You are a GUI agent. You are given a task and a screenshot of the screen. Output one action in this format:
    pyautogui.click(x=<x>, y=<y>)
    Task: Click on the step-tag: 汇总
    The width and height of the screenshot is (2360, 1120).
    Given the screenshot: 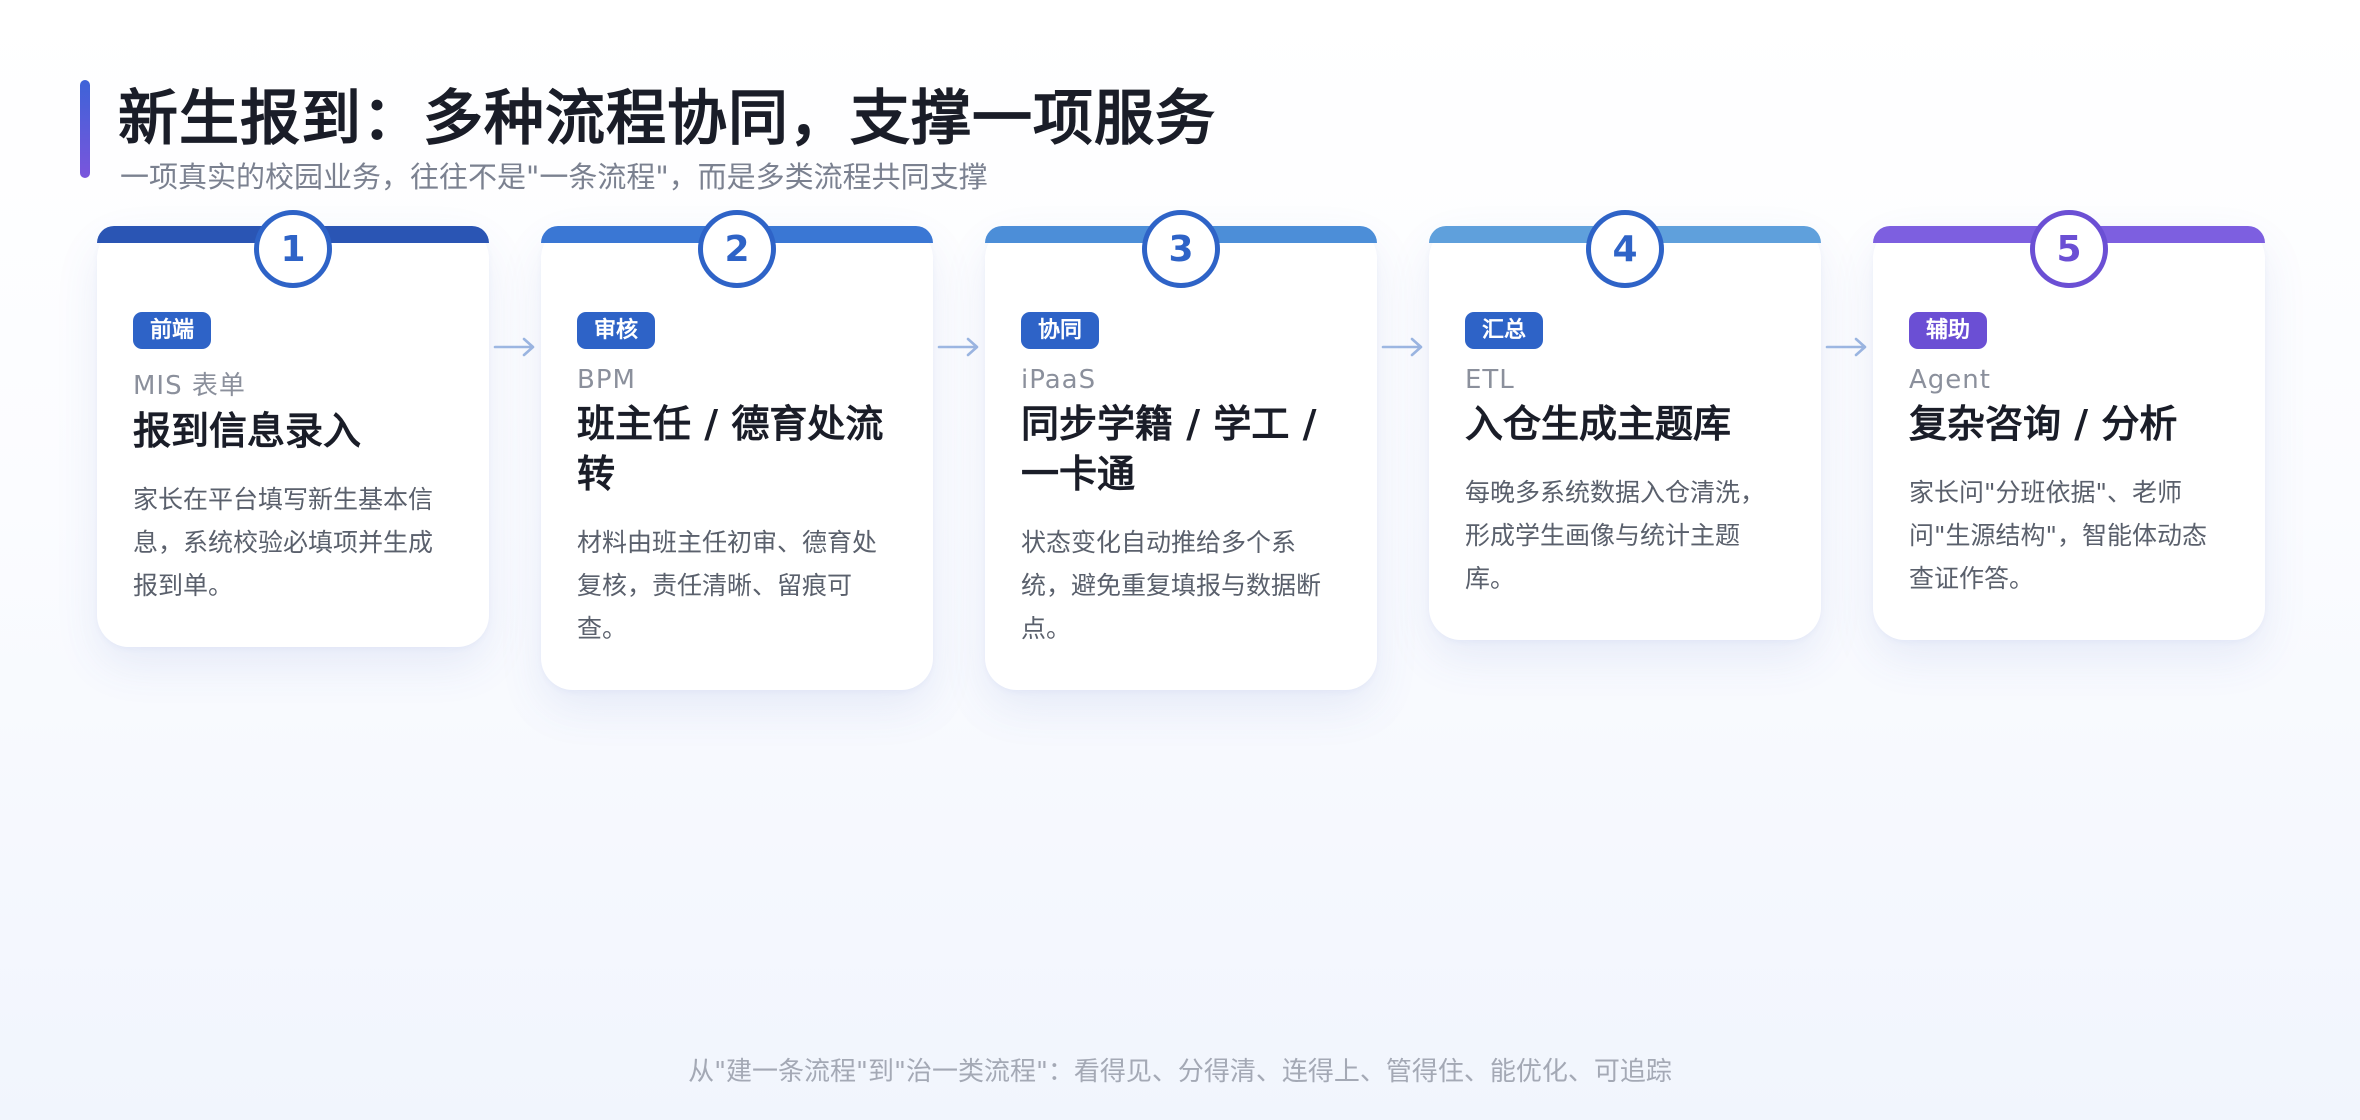 What is the action you would take?
    pyautogui.click(x=1504, y=330)
    